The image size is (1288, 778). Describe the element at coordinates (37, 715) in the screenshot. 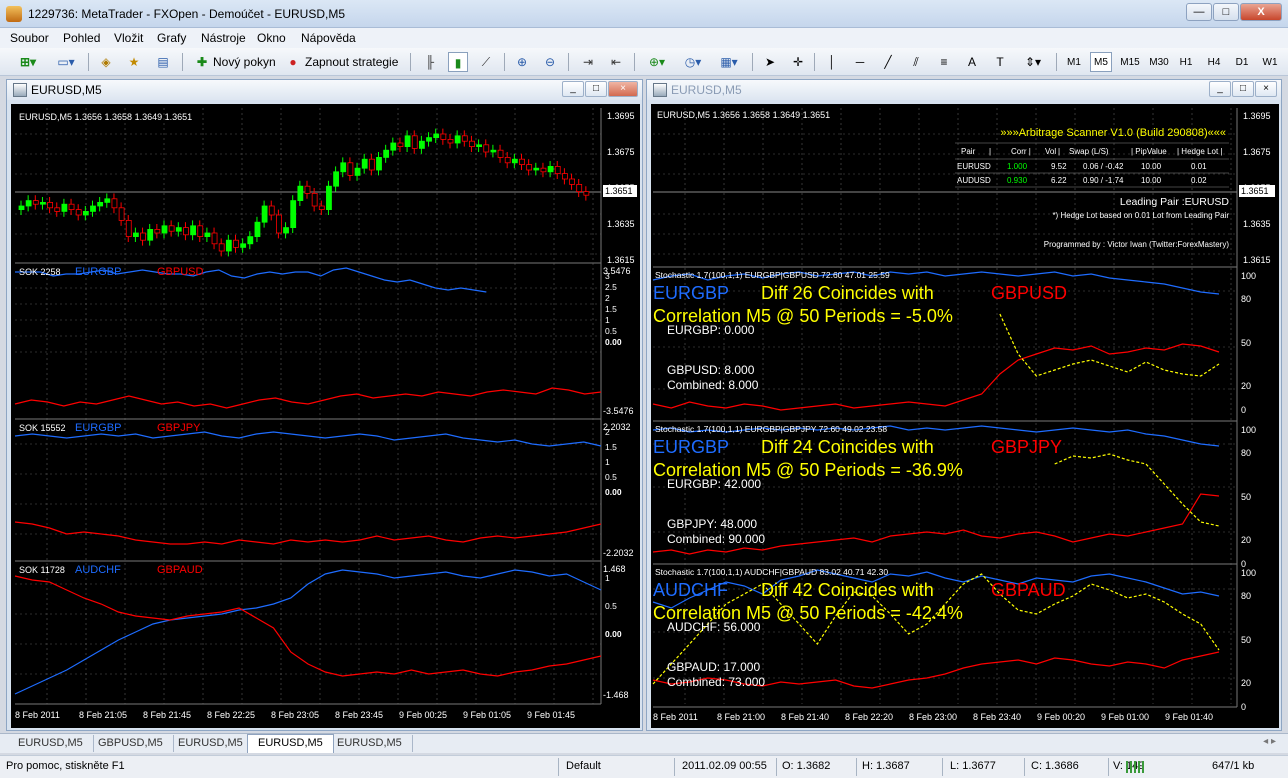

I see `time-axis-label: 8 Feb 2011` at that location.